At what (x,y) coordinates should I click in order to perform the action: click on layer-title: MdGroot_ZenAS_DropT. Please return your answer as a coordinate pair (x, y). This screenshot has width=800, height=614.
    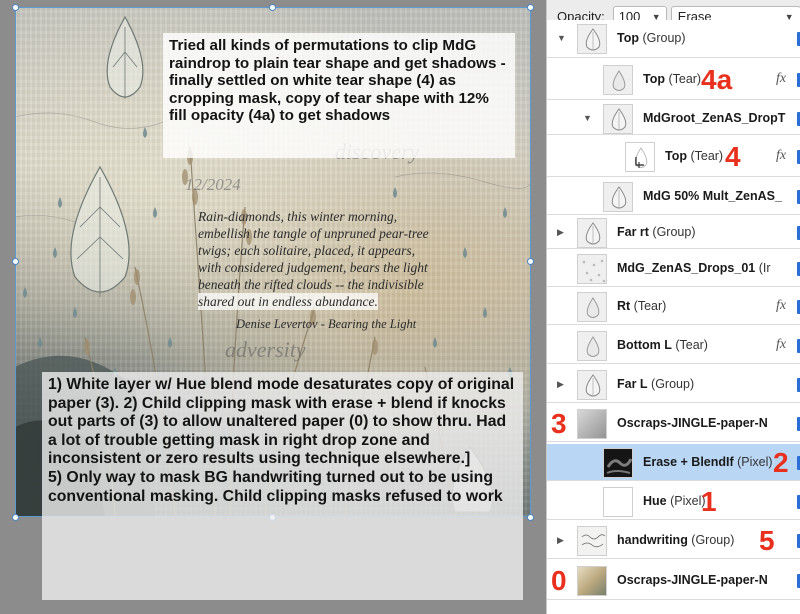
    Looking at the image, I should click on (714, 117).